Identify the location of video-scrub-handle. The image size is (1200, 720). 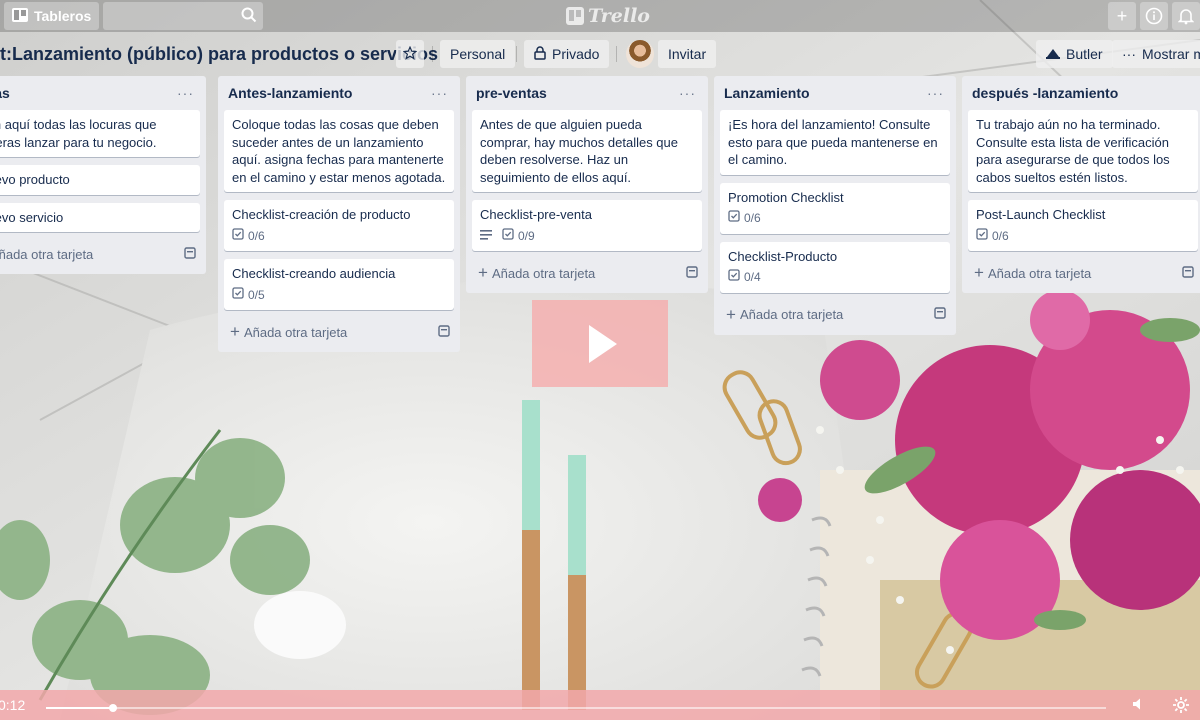
(112, 708).